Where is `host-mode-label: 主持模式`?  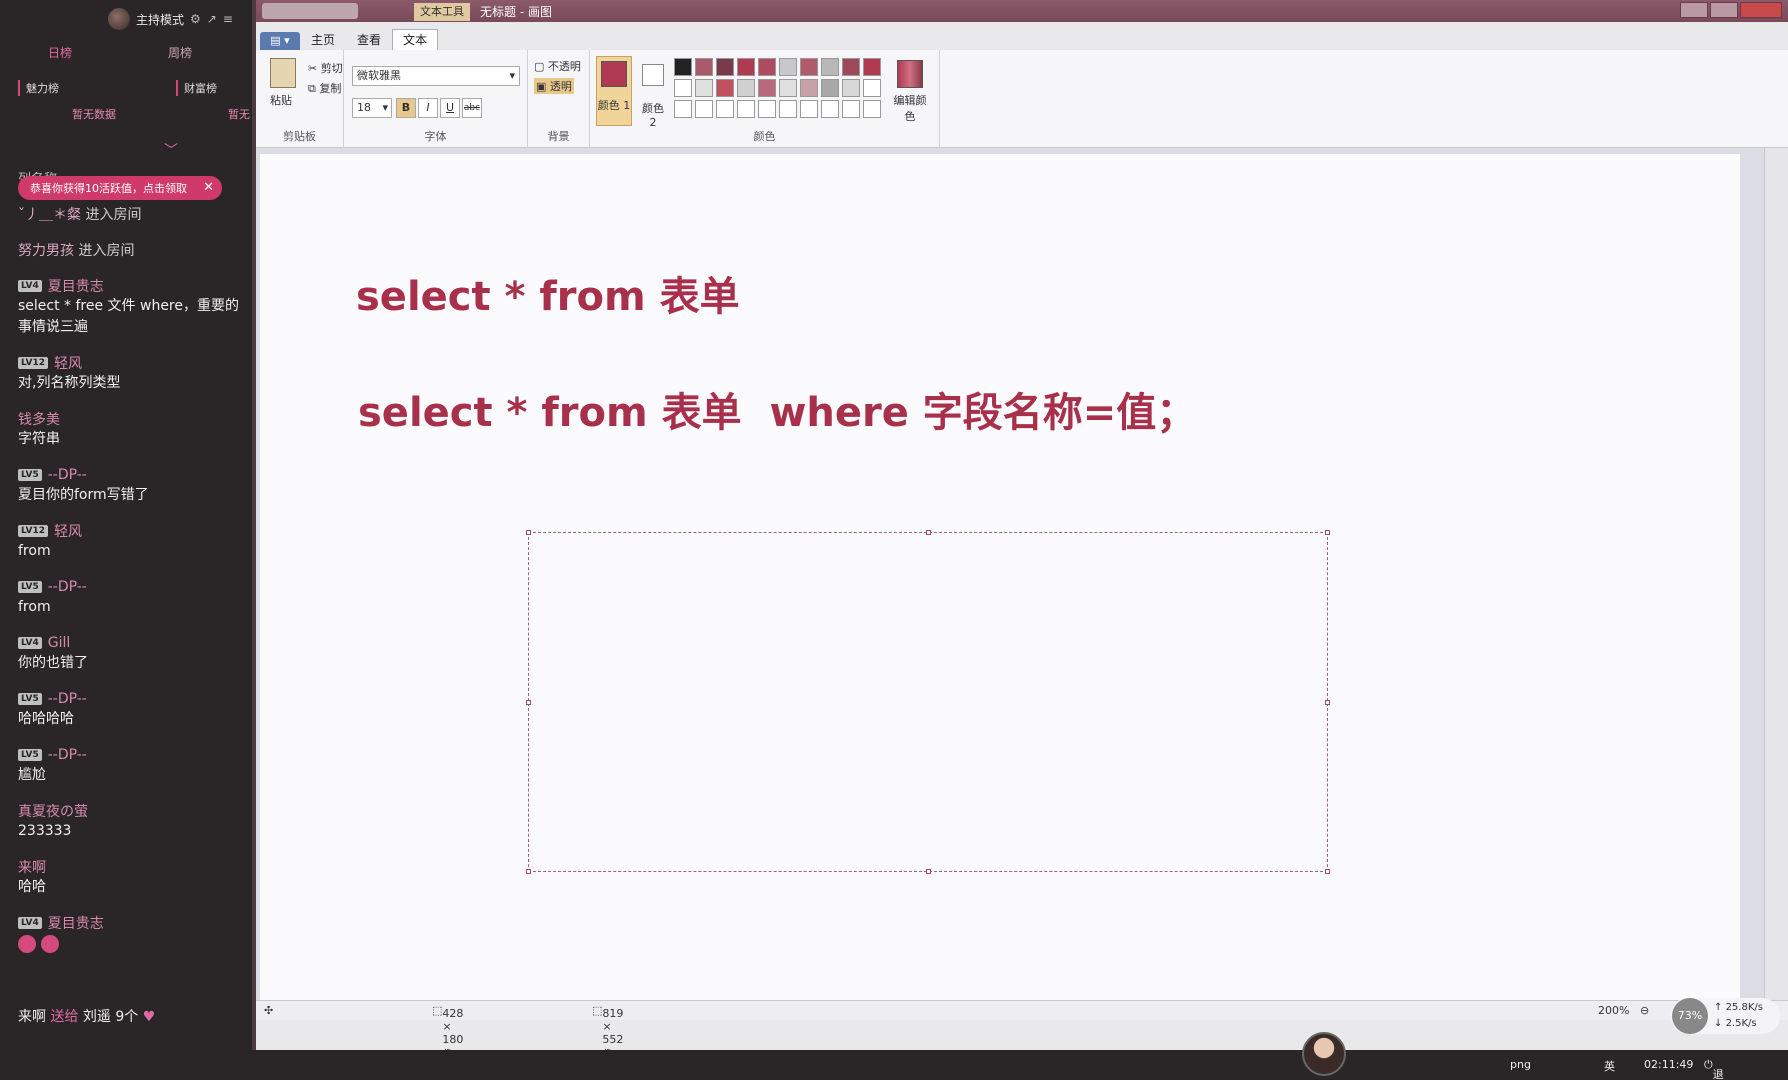 host-mode-label: 主持模式 is located at coordinates (160, 19).